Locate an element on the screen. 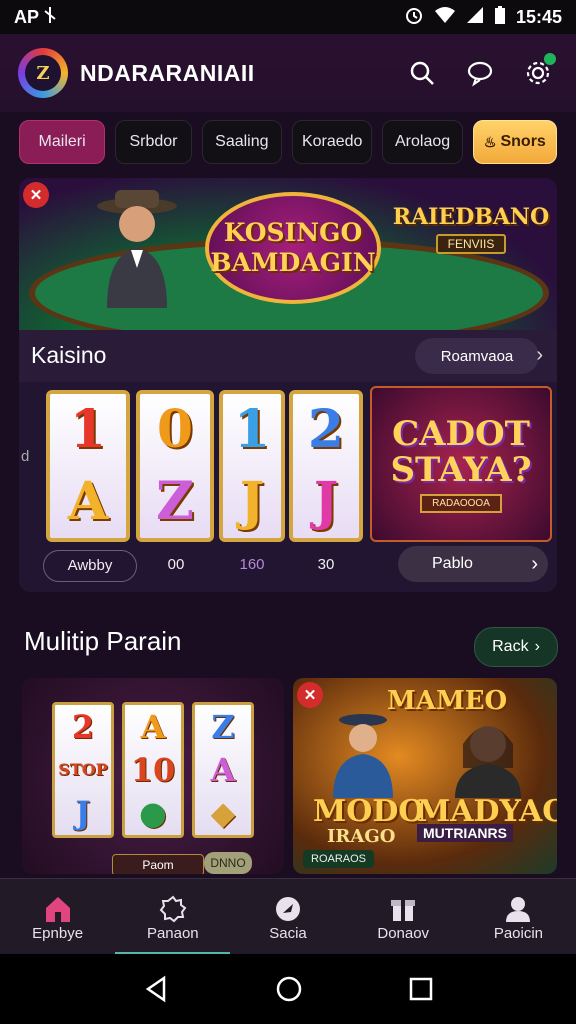 The image size is (576, 1024). section-title: Mulitip Parain is located at coordinates (103, 641).